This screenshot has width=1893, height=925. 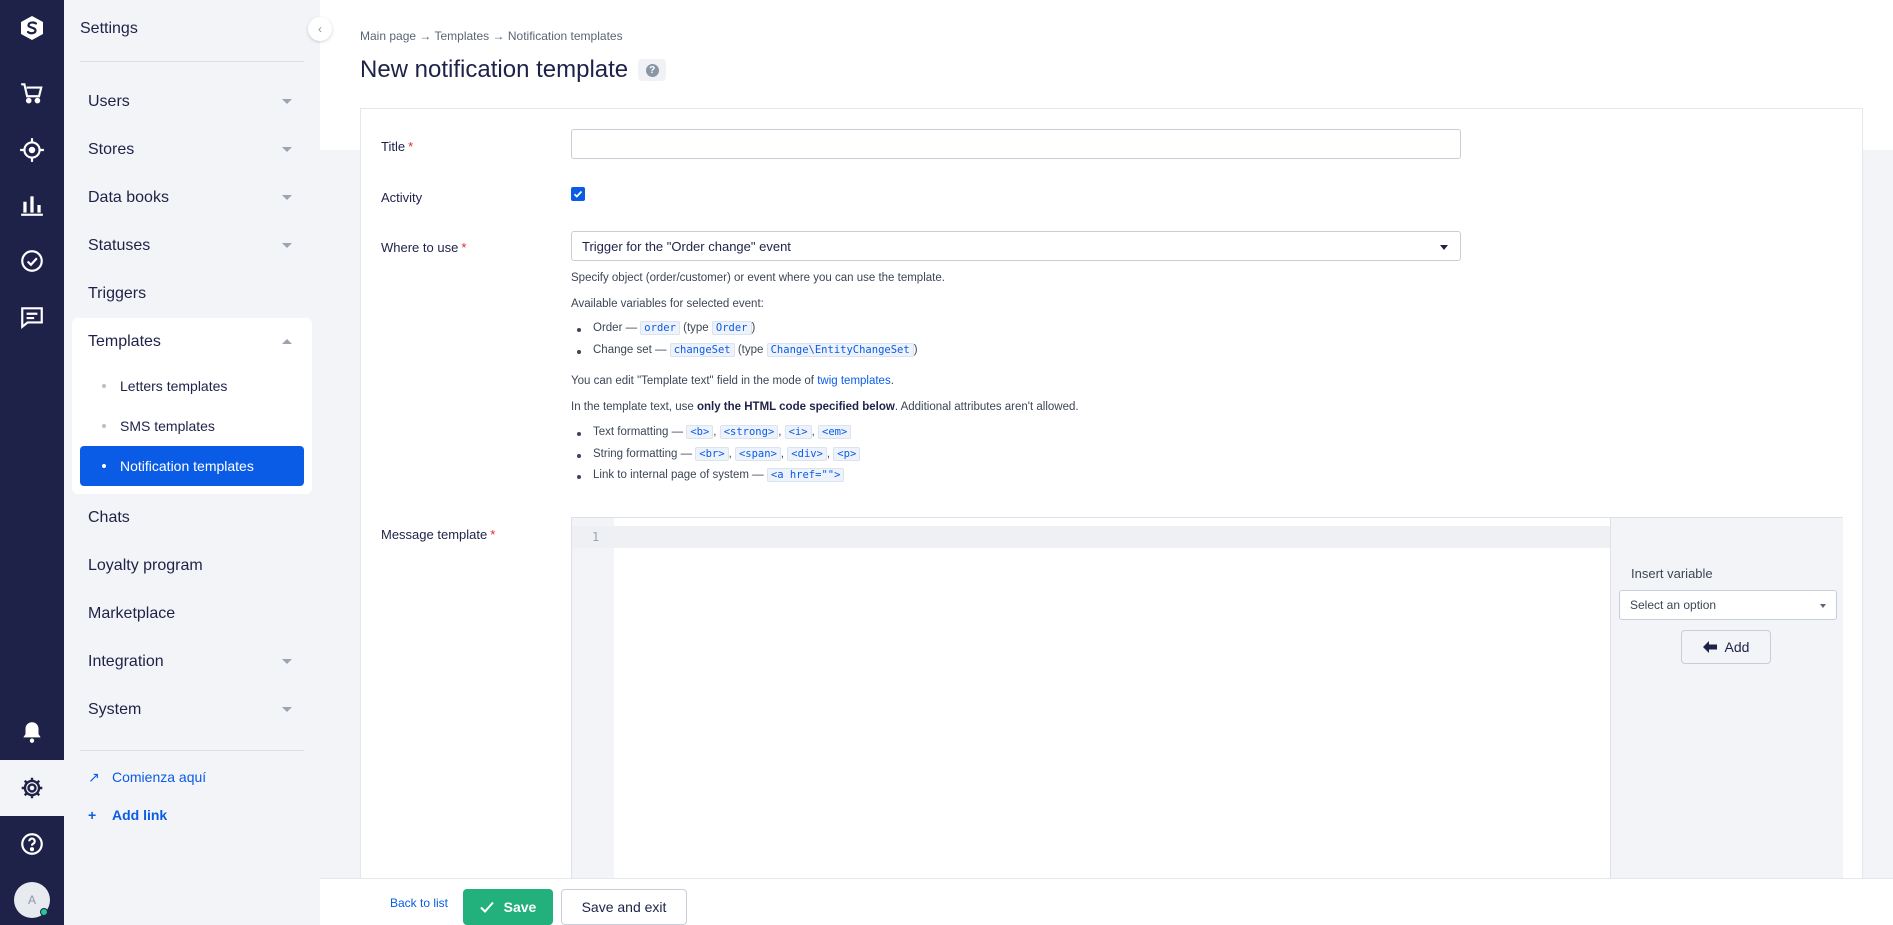 I want to click on plus-icon: +, so click(x=92, y=815).